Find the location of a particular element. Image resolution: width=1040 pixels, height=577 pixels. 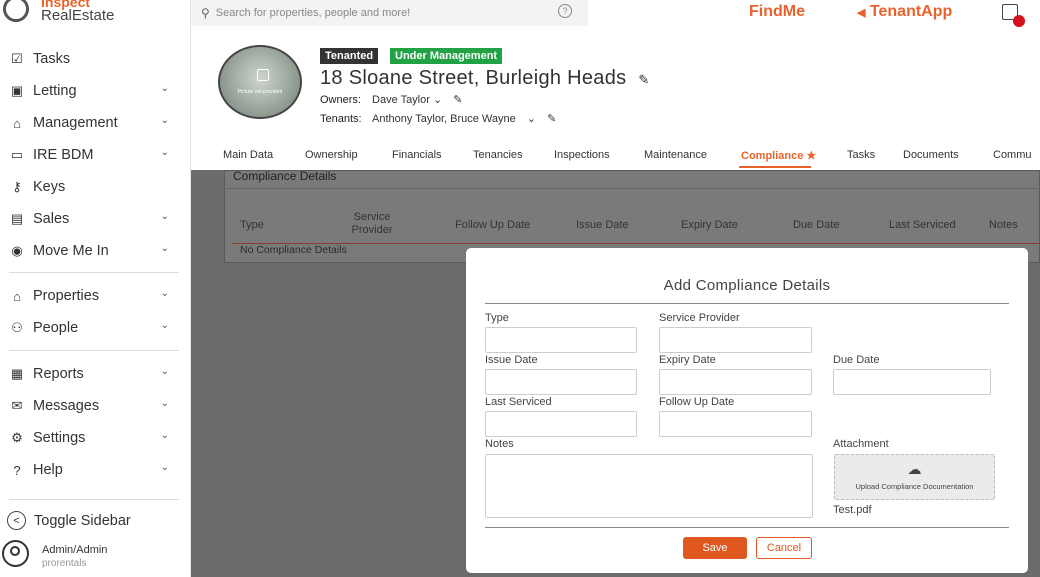

tasks-icon: ☑ is located at coordinates (17, 58).